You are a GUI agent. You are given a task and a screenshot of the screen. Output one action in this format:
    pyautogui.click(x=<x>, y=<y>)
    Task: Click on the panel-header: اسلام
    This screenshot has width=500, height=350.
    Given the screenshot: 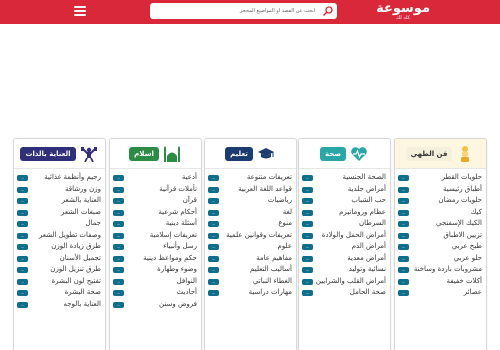 What is the action you would take?
    pyautogui.click(x=155, y=154)
    